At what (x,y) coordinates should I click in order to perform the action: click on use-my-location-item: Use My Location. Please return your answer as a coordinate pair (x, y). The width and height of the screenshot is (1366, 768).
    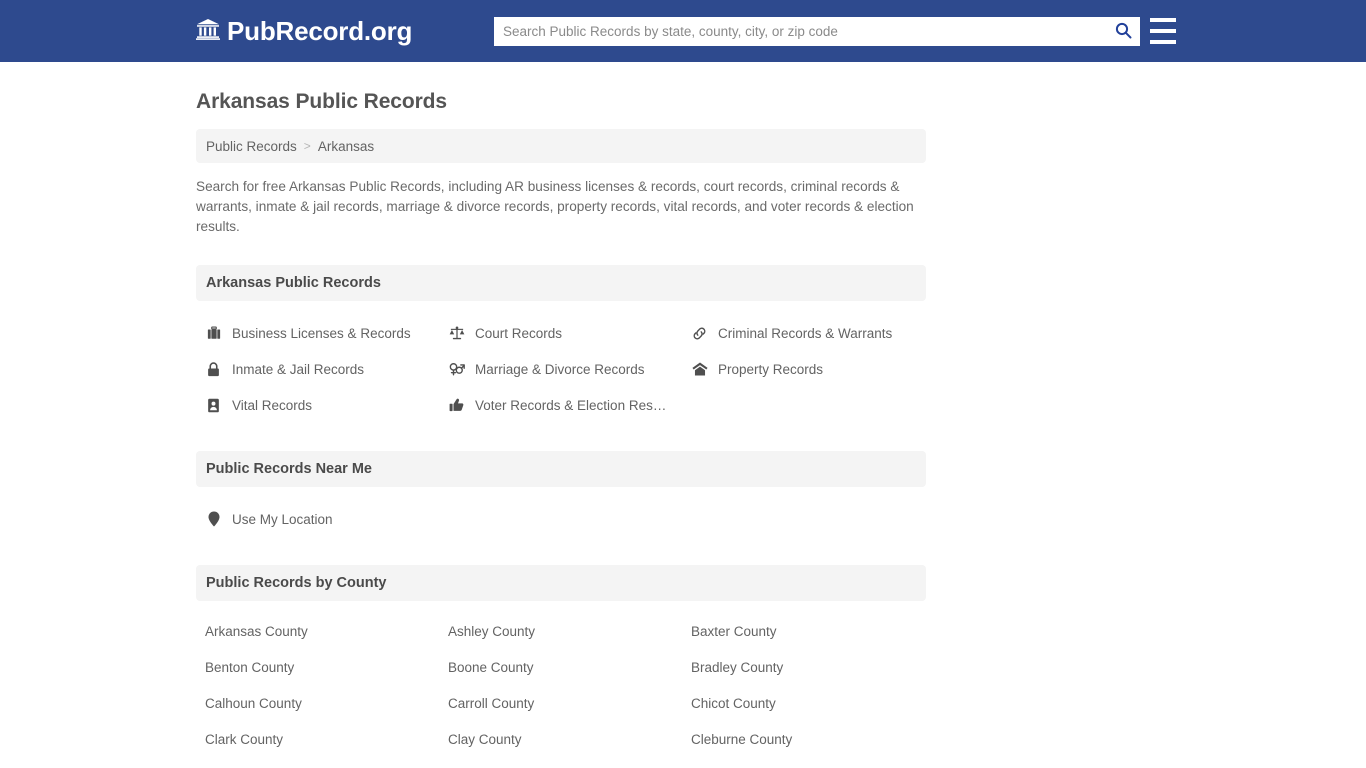
    Looking at the image, I should click on (561, 519).